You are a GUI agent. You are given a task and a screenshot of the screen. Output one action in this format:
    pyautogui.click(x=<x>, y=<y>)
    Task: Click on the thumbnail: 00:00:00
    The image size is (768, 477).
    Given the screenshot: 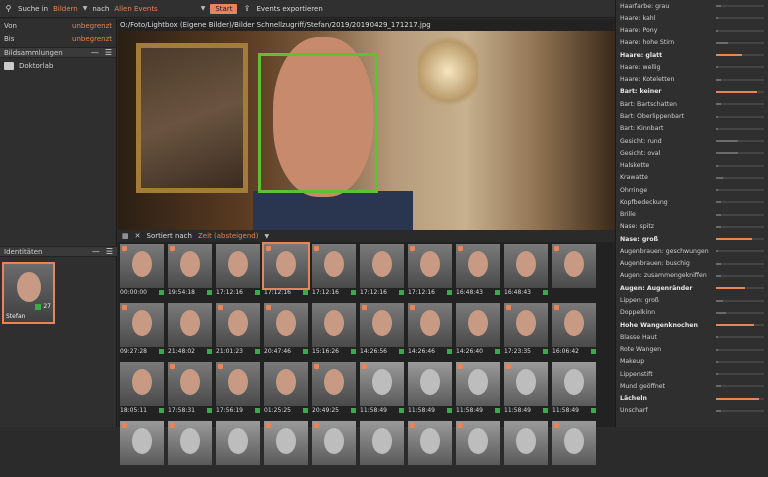 What is the action you would take?
    pyautogui.click(x=142, y=272)
    